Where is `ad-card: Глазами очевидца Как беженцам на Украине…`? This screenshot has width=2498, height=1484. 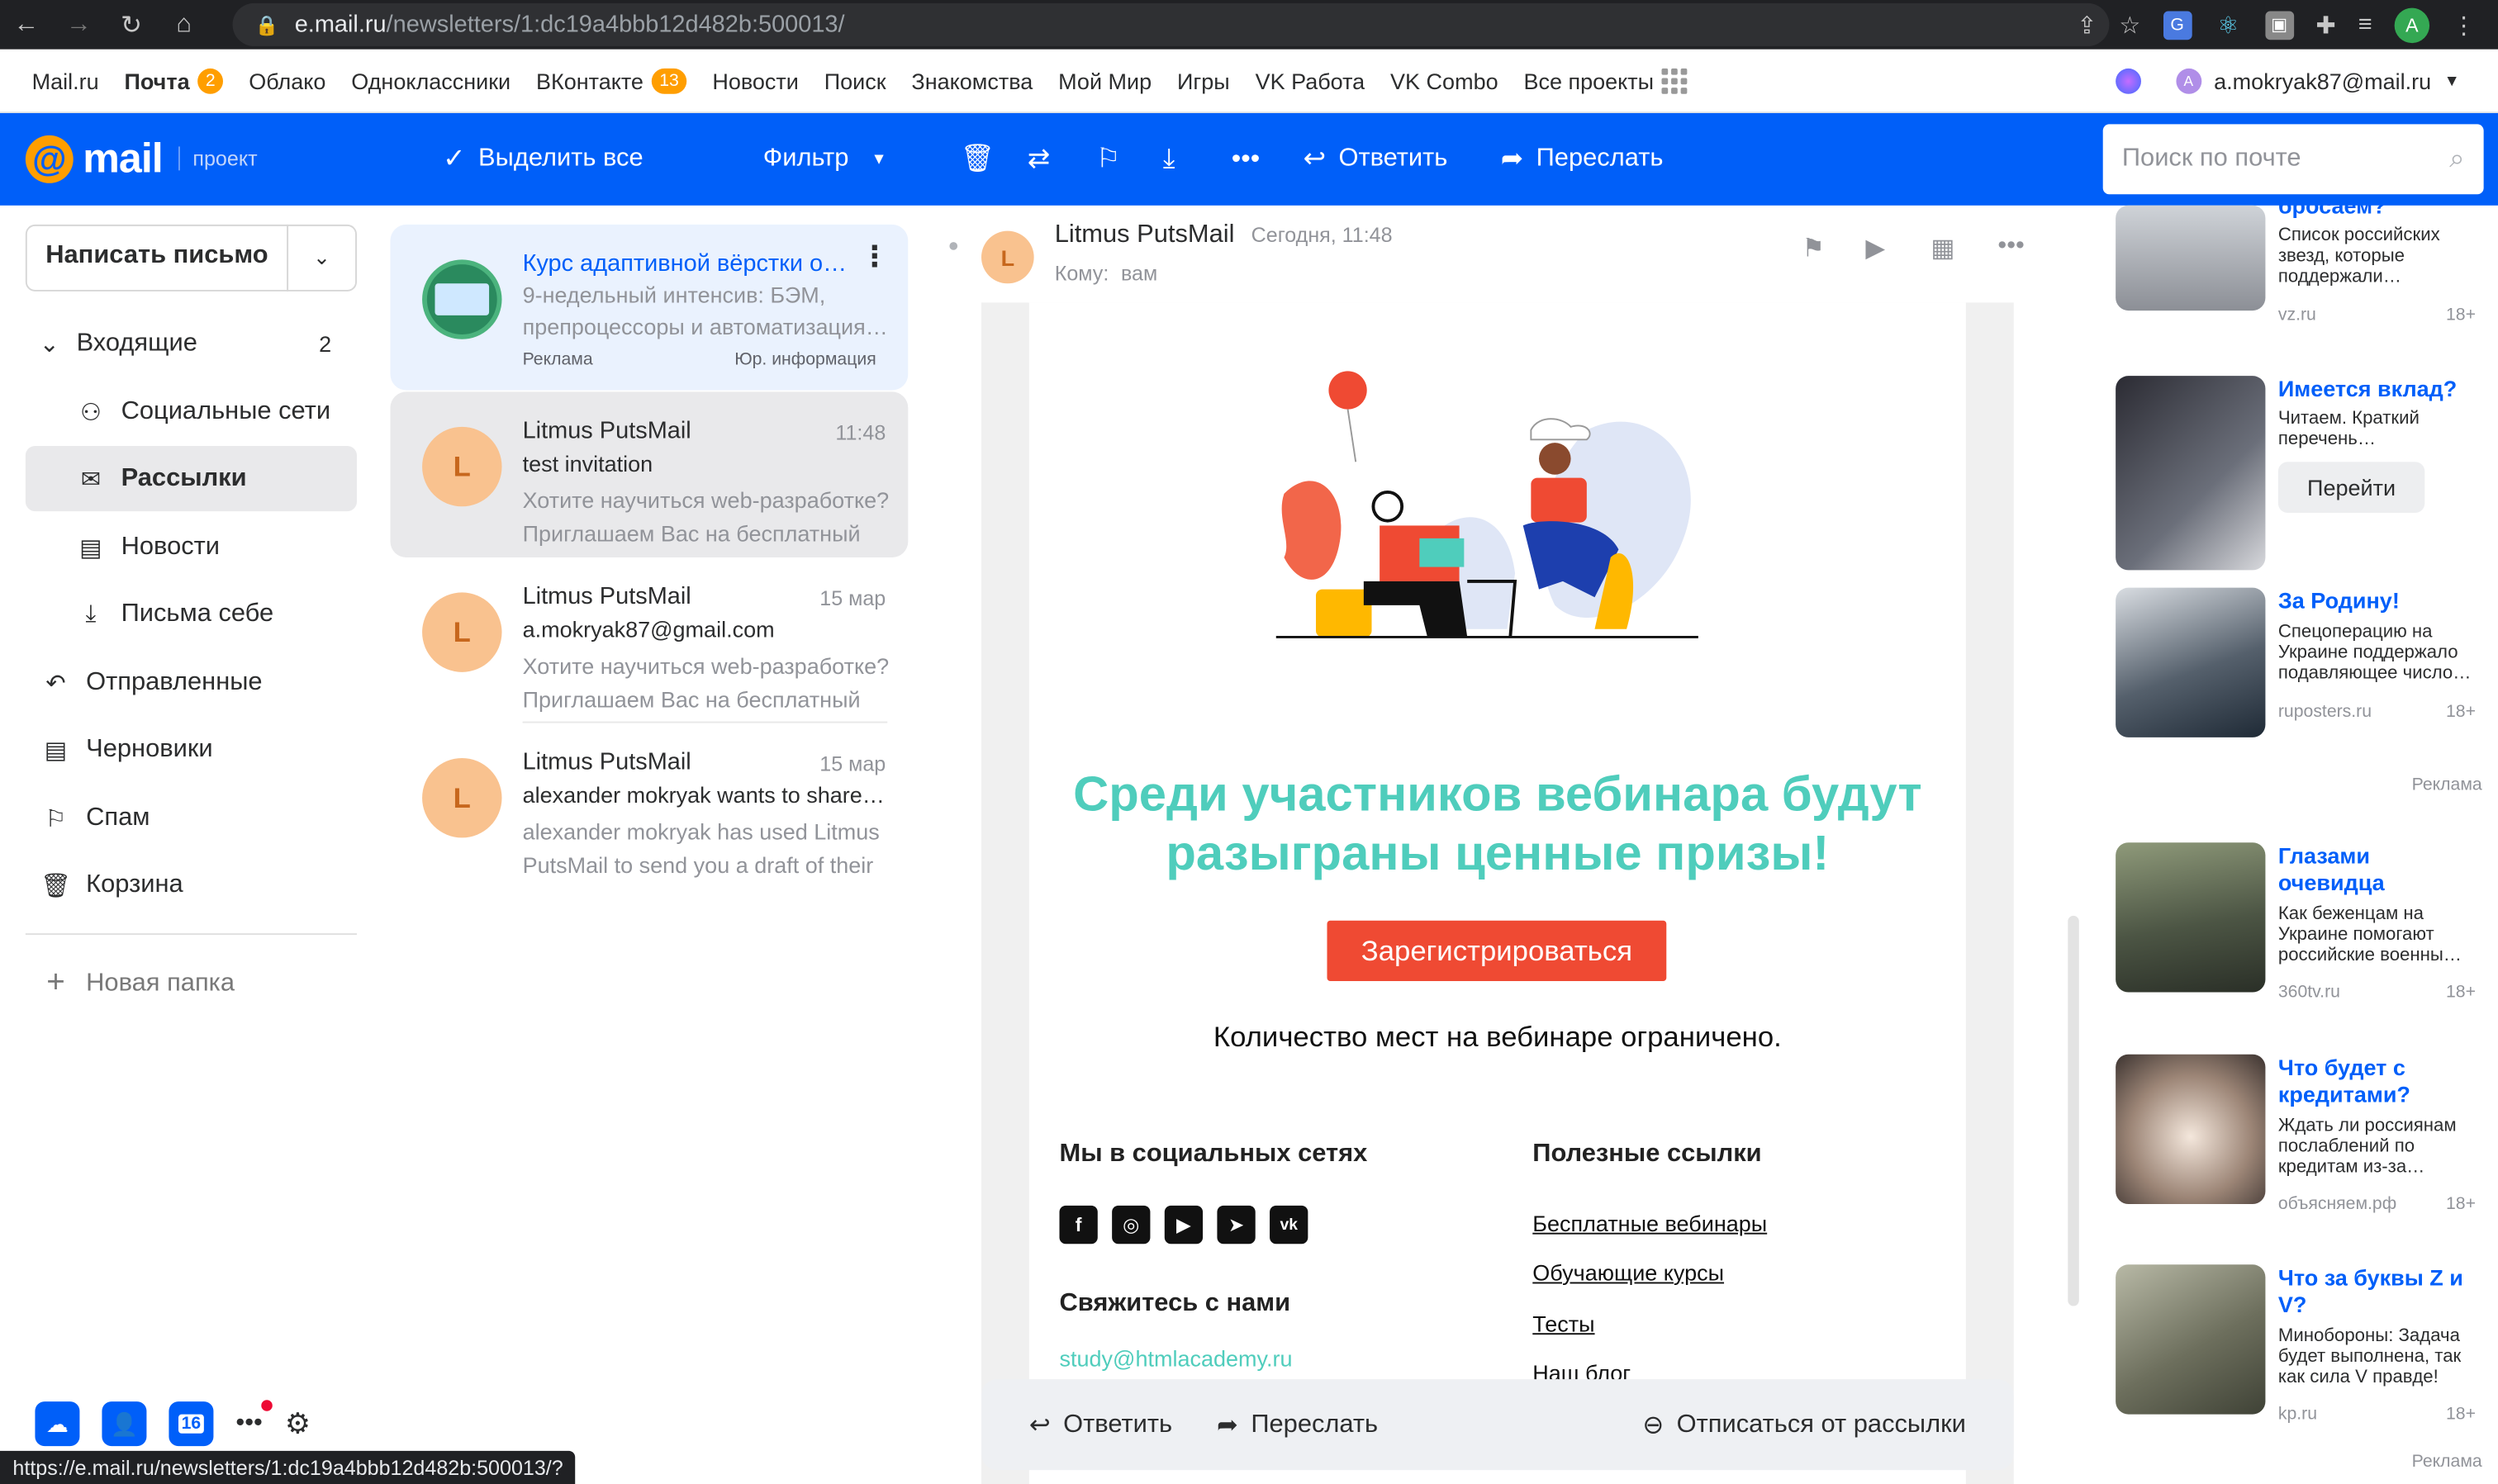
ad-card: Глазами очевидца Как беженцам на Украине… is located at coordinates (2296, 922).